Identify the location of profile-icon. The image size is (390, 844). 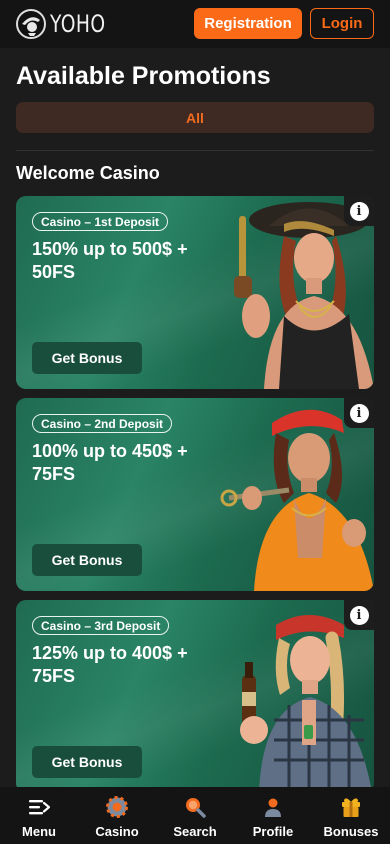
(273, 807).